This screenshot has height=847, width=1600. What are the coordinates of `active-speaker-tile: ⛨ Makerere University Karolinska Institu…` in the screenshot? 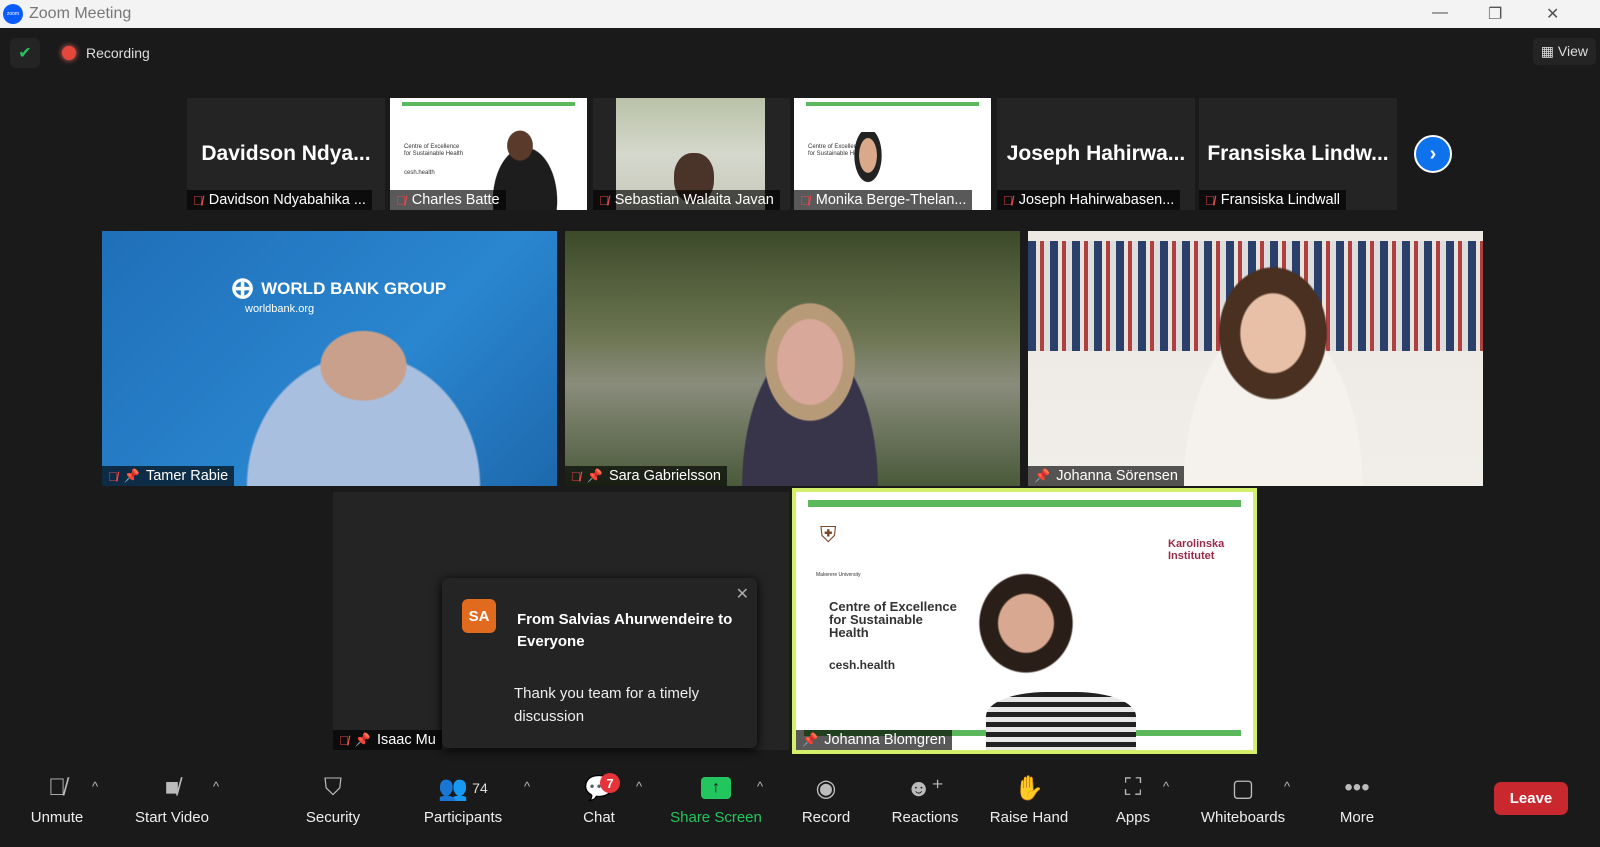 It's located at (1024, 621).